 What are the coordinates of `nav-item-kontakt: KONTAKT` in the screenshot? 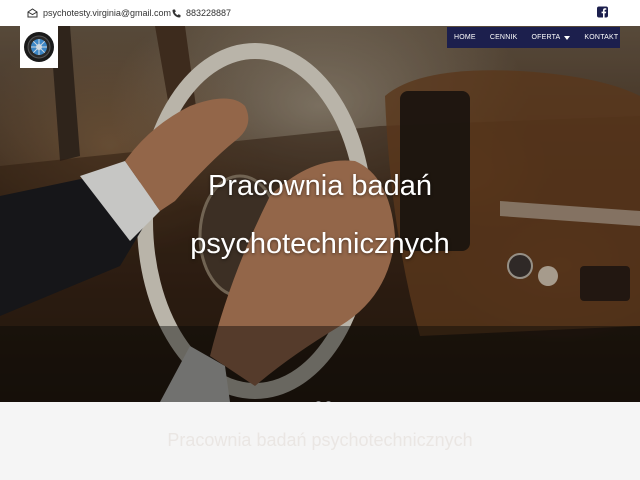 It's located at (601, 37).